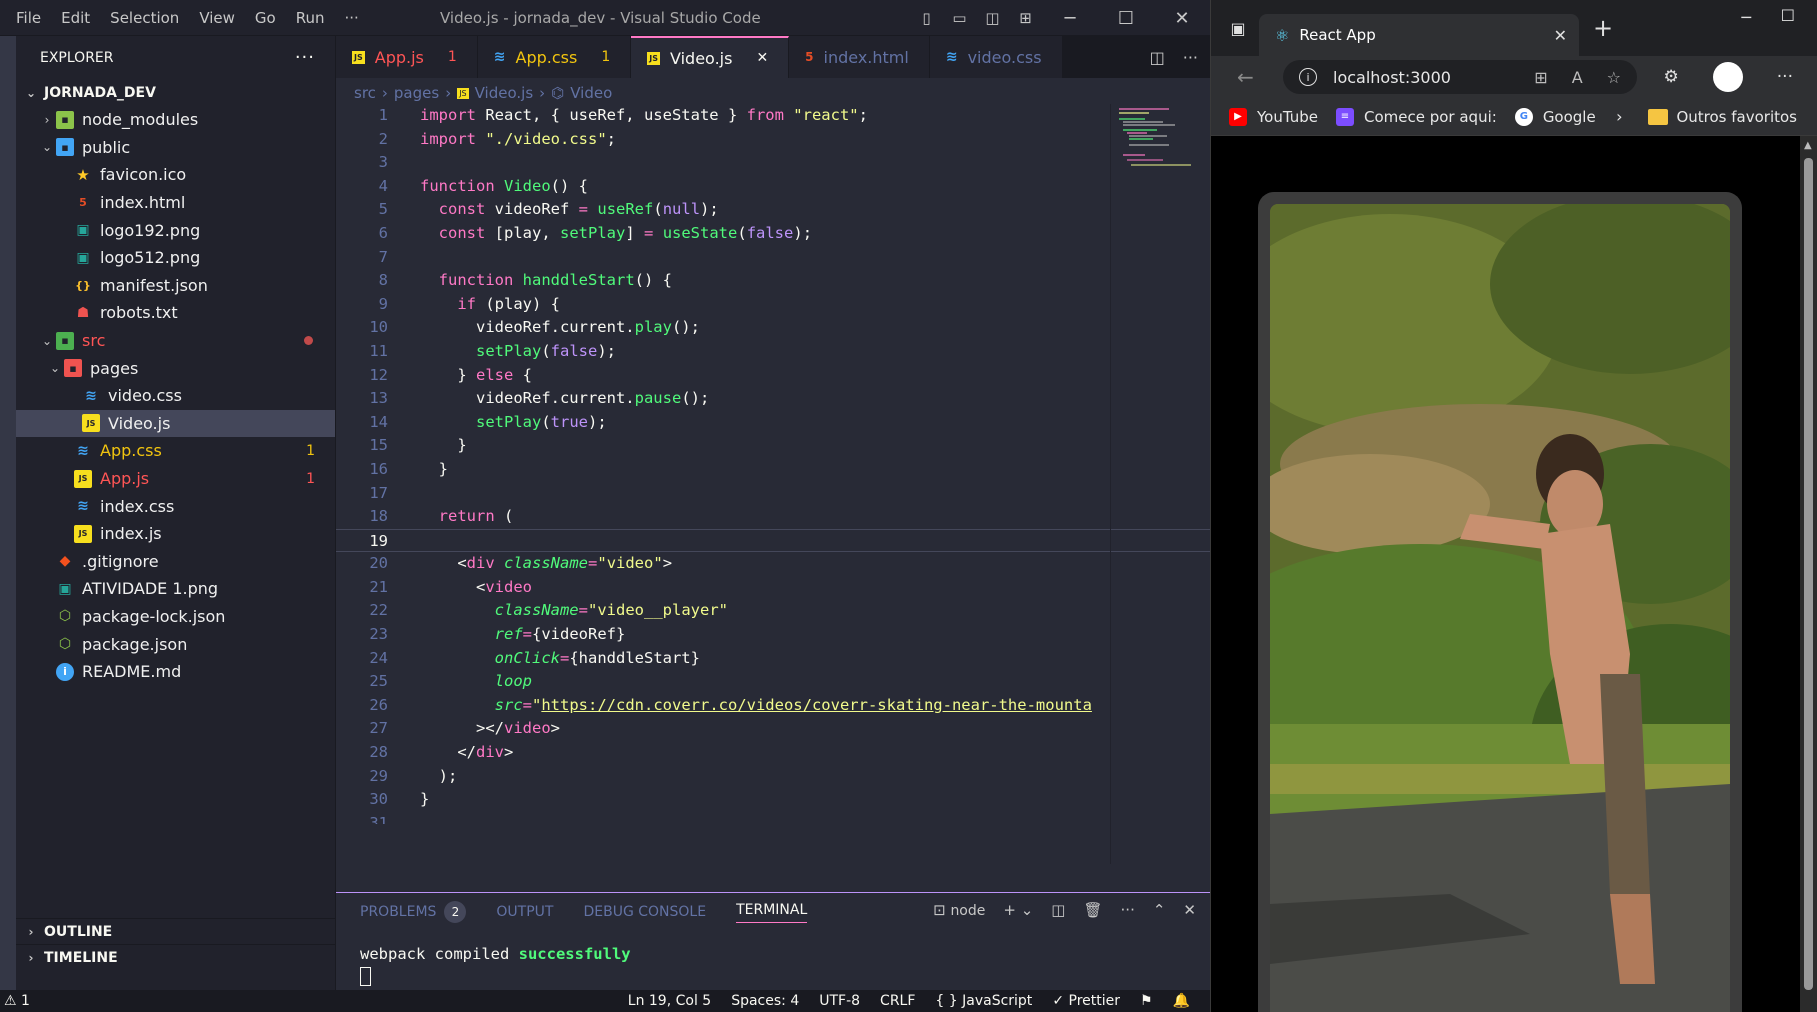 This screenshot has width=1817, height=1012. I want to click on breadcrumb-src: src, so click(365, 93).